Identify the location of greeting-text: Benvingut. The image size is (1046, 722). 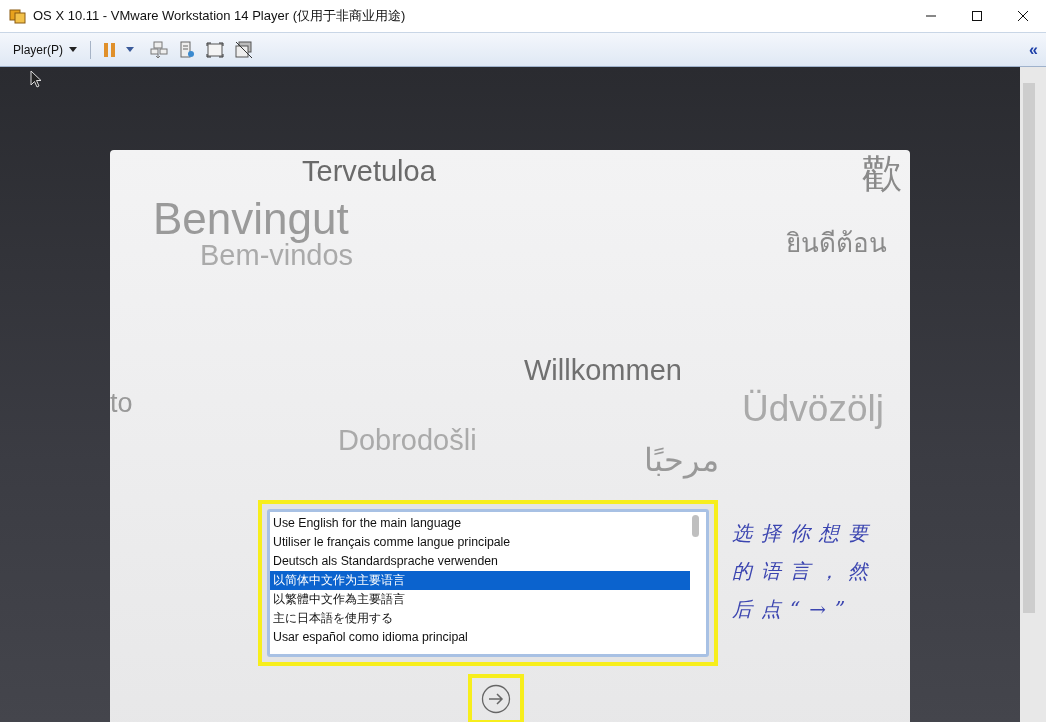
(251, 218).